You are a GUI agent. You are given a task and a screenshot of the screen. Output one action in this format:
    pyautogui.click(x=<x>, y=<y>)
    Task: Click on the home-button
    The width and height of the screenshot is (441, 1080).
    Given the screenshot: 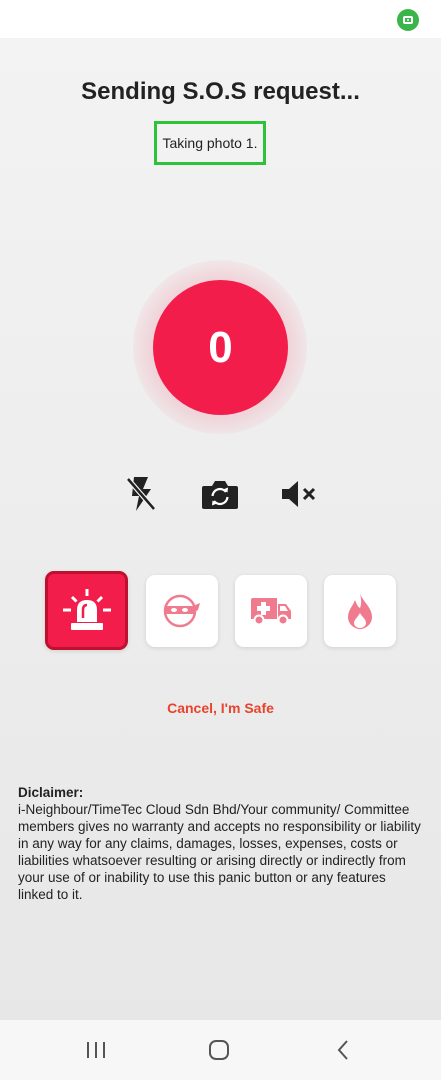 What is the action you would take?
    pyautogui.click(x=219, y=1050)
    